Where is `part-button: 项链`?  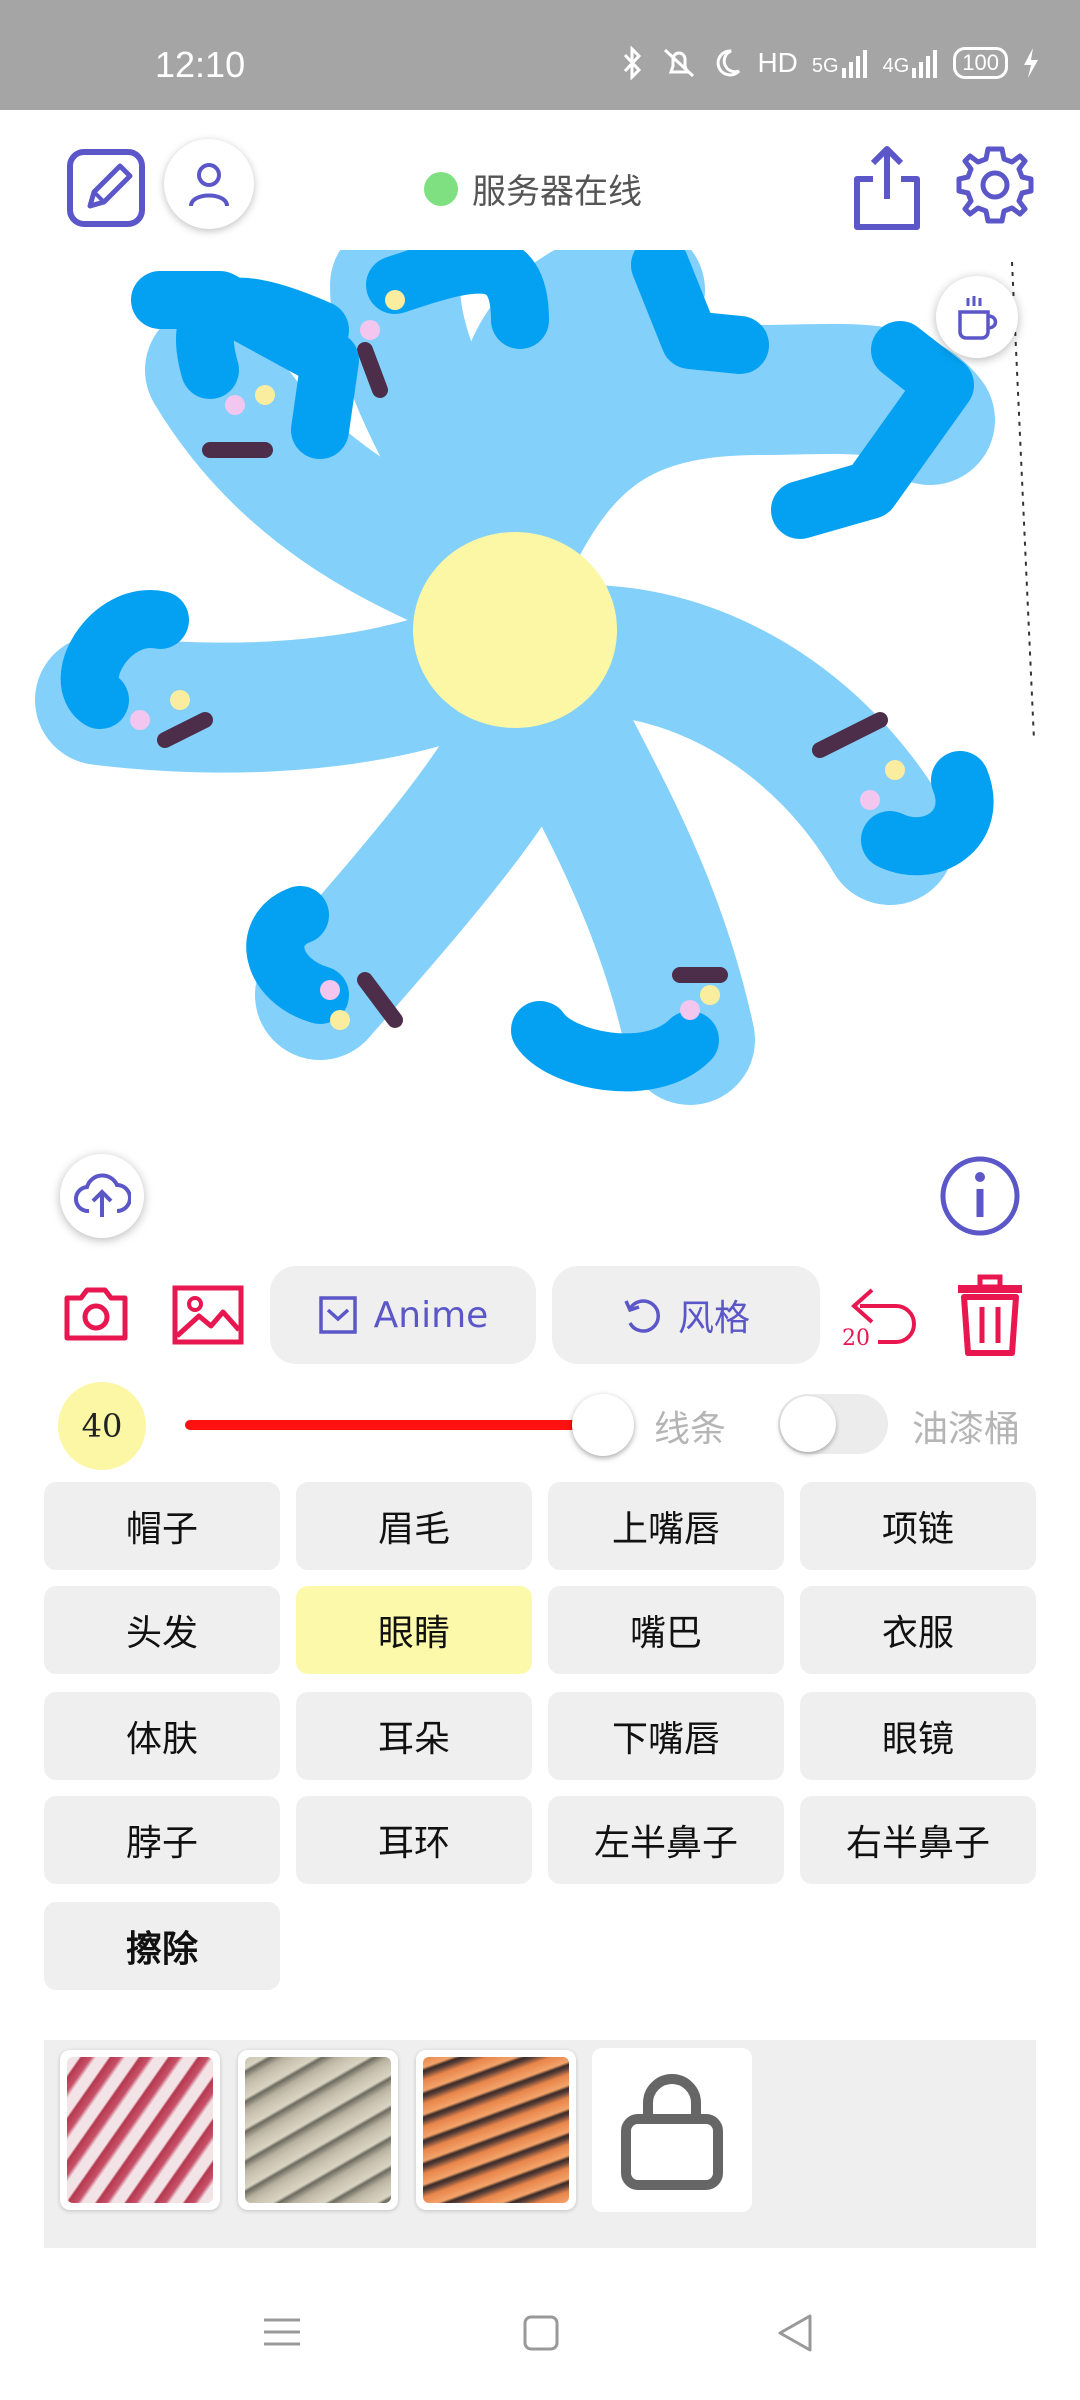
part-button: 项链 is located at coordinates (918, 1526).